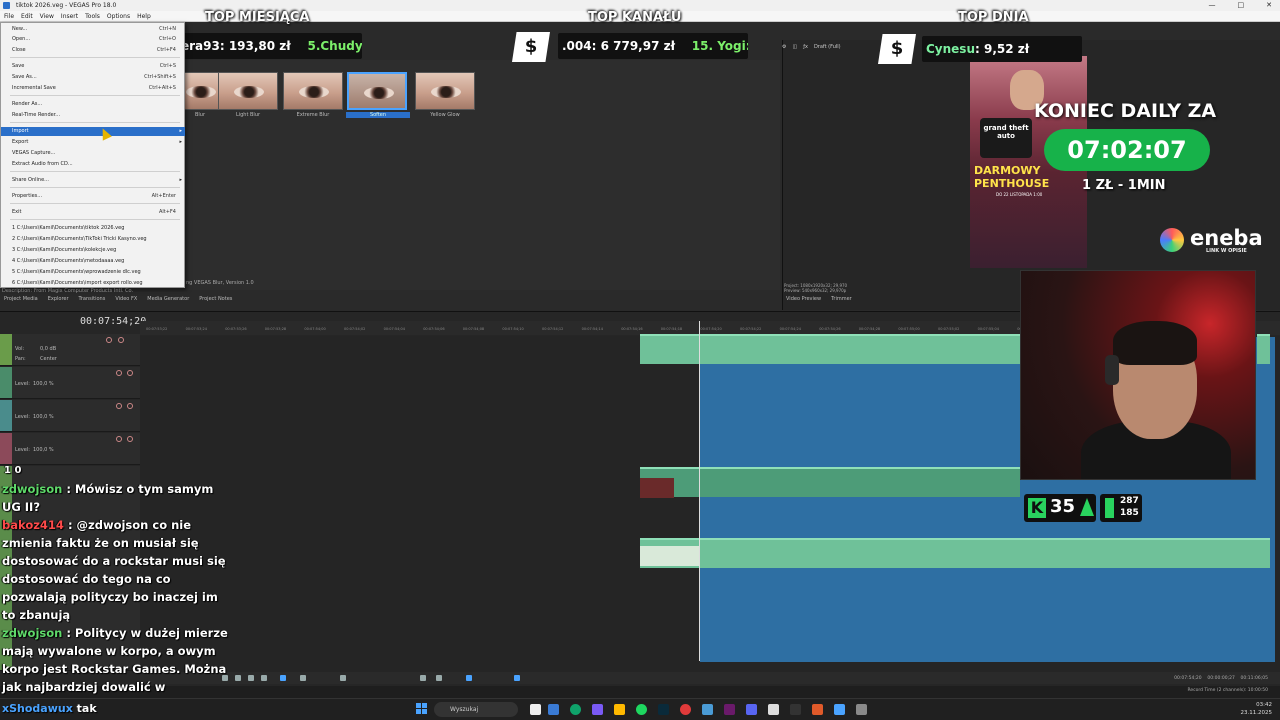  Describe the element at coordinates (69, 16) in the screenshot. I see `menu-insert: Insert` at that location.